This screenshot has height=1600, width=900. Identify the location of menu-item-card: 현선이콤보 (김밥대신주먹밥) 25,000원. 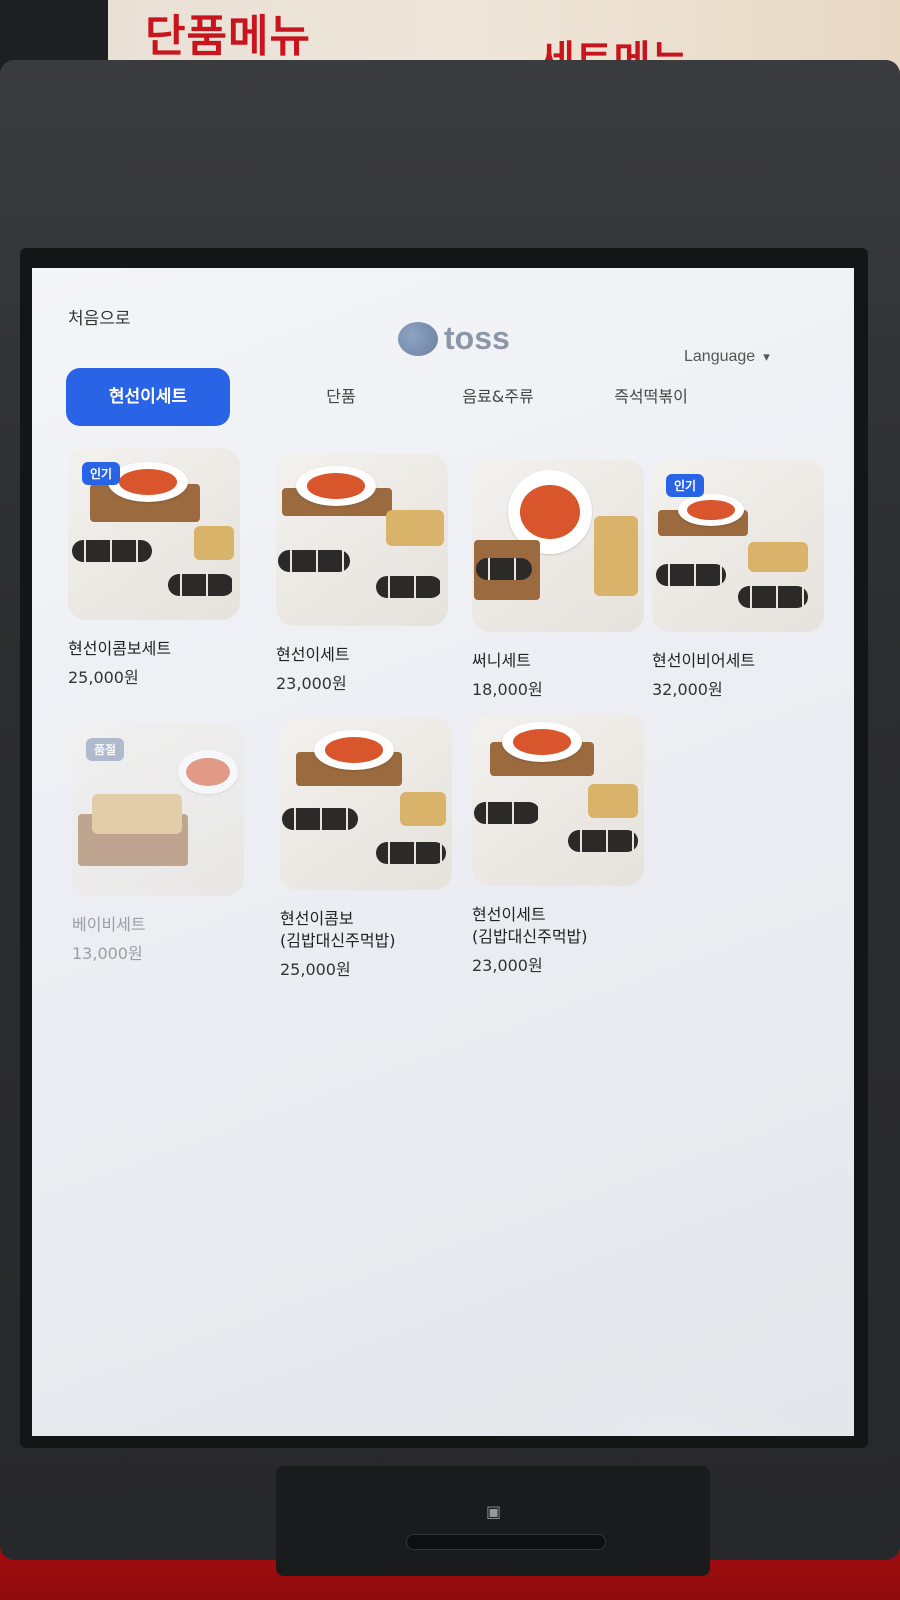
(366, 849).